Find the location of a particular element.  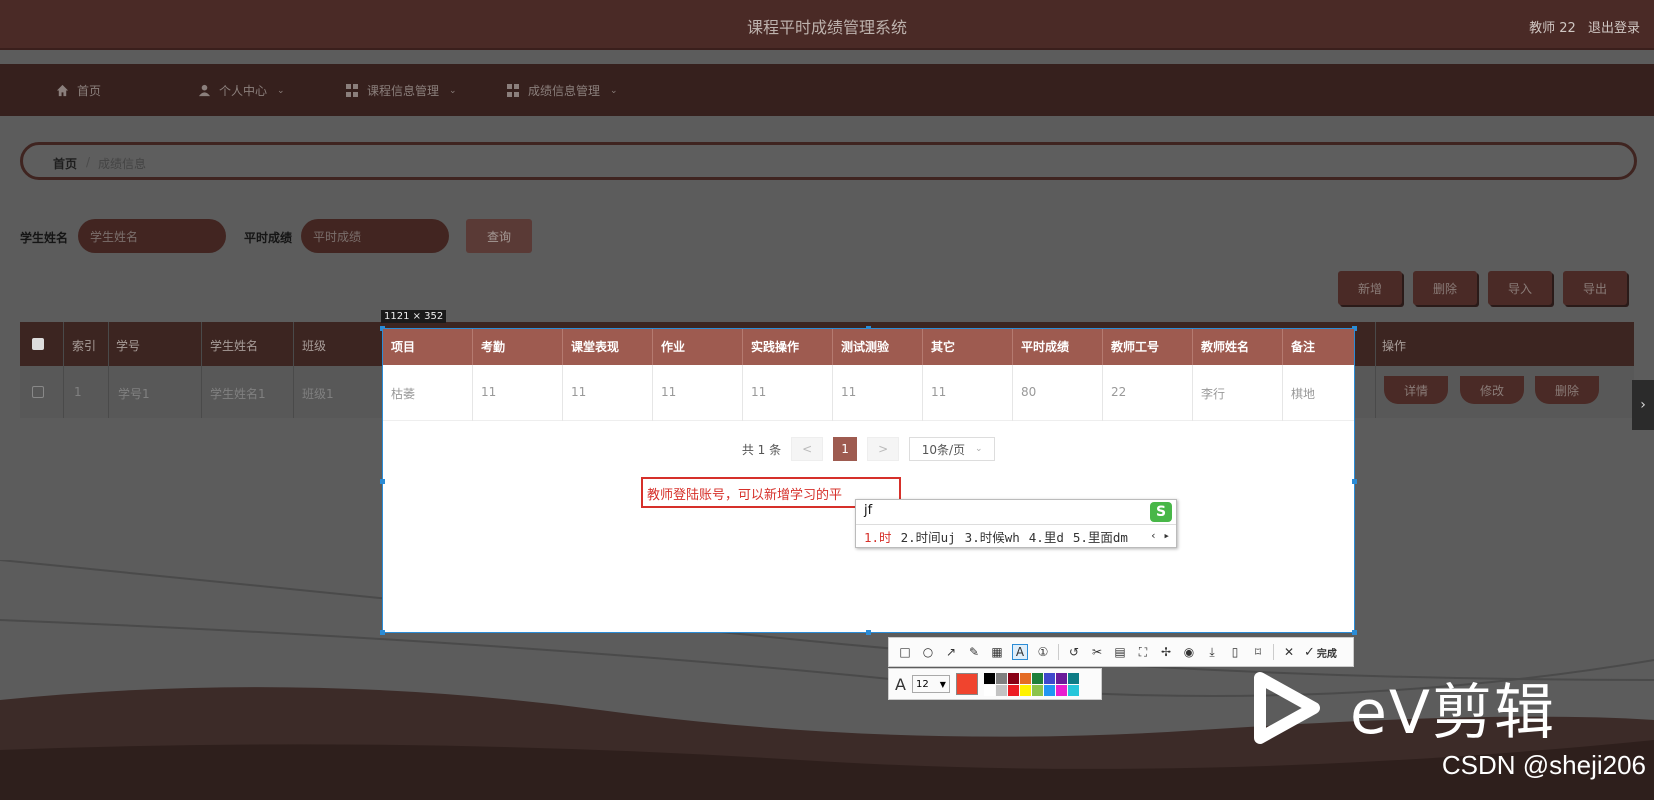

bookmark-icon: ⌑ is located at coordinates (1258, 652).